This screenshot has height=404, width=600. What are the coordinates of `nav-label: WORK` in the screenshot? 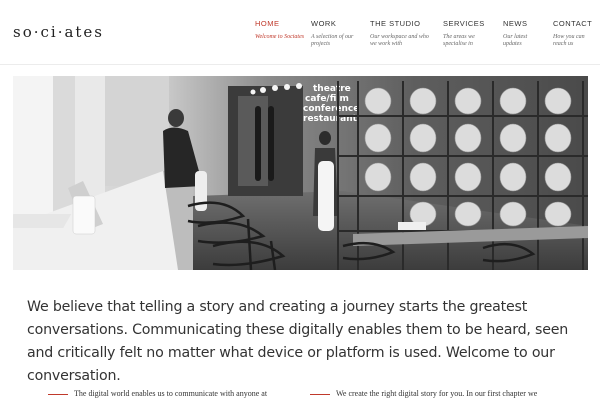 It's located at (324, 23).